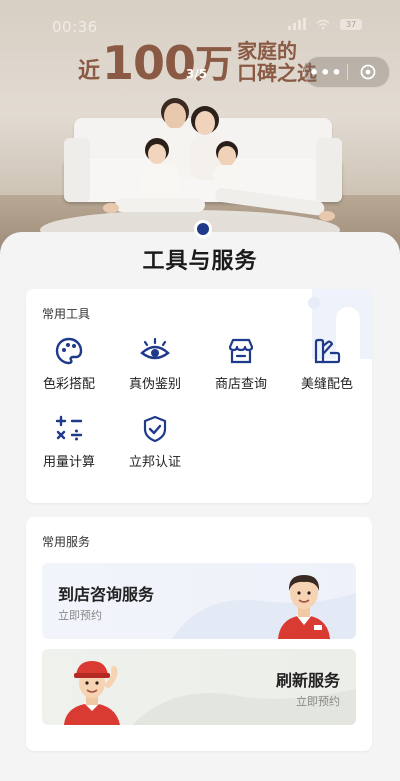  Describe the element at coordinates (155, 429) in the screenshot. I see `shield-check-icon` at that location.